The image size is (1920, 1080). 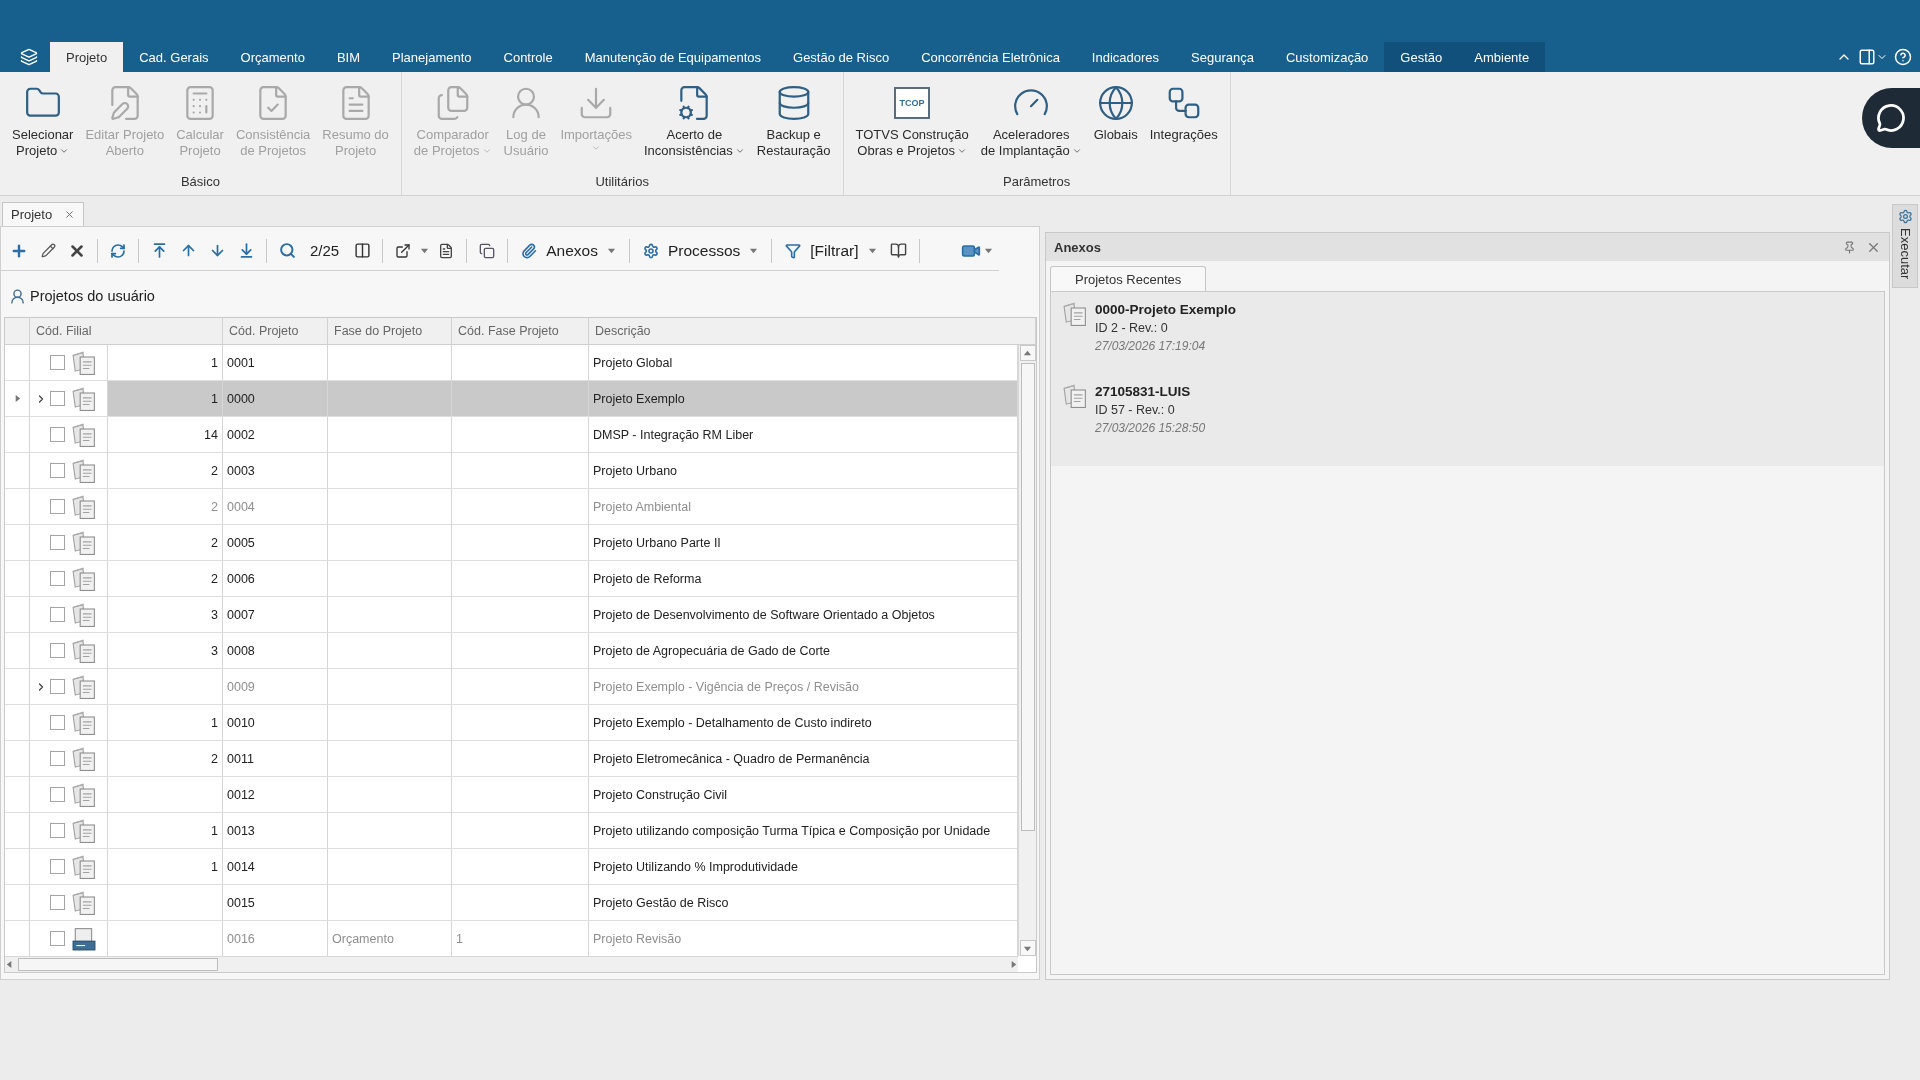 I want to click on column-header: Cód. Filial, so click(x=126, y=331).